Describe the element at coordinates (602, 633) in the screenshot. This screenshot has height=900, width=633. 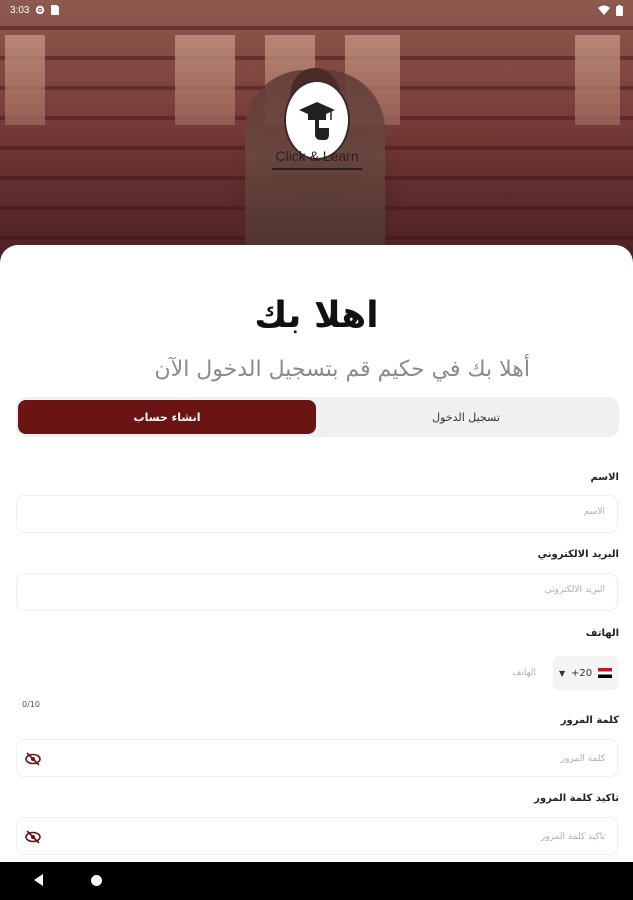
I see `phone-label: الهاتف` at that location.